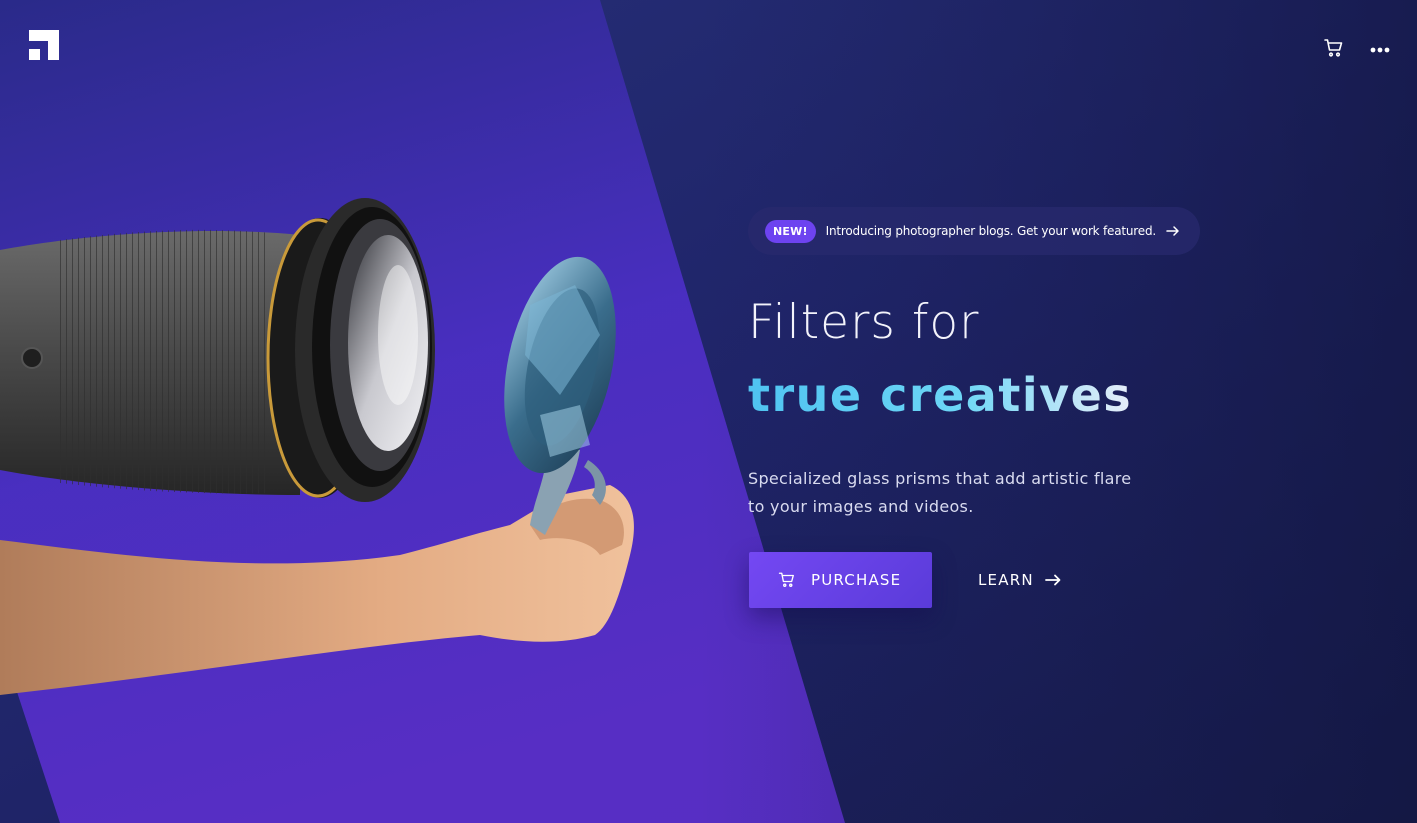 The image size is (1417, 823). What do you see at coordinates (790, 231) in the screenshot?
I see `new-badge: NEW!` at bounding box center [790, 231].